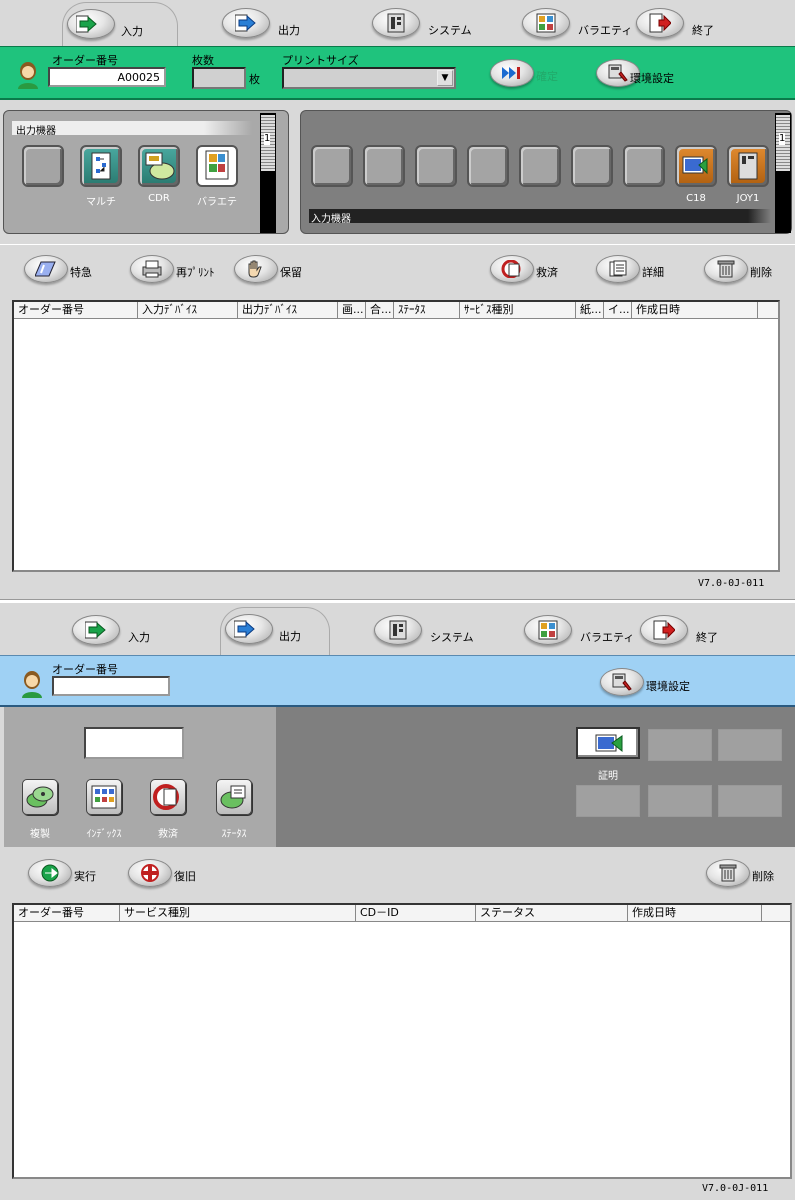  Describe the element at coordinates (150, 873) in the screenshot. I see `recover-icon` at that location.